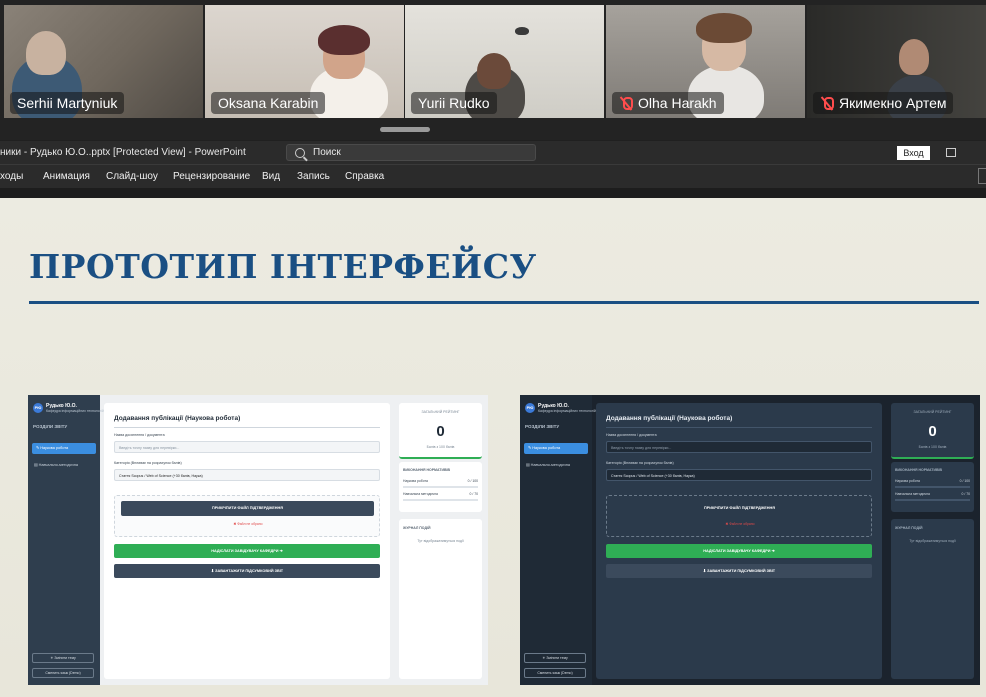 This screenshot has height=697, width=986. I want to click on tab-record: Запись, so click(313, 176).